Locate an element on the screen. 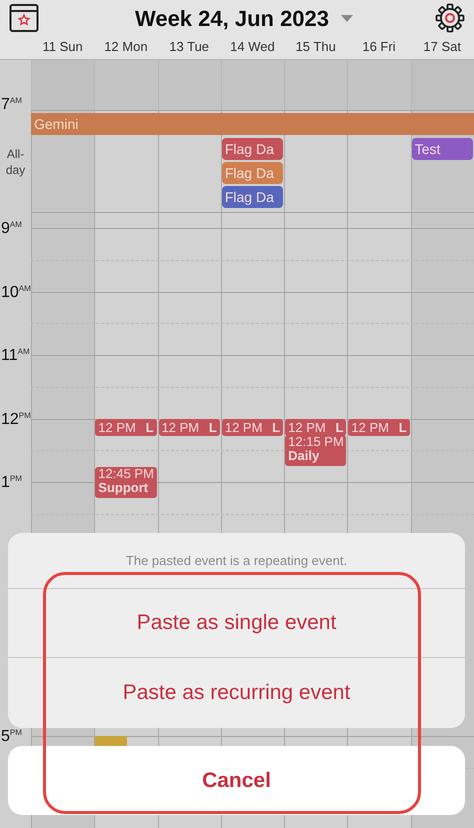  cancel-button: Cancel is located at coordinates (236, 780).